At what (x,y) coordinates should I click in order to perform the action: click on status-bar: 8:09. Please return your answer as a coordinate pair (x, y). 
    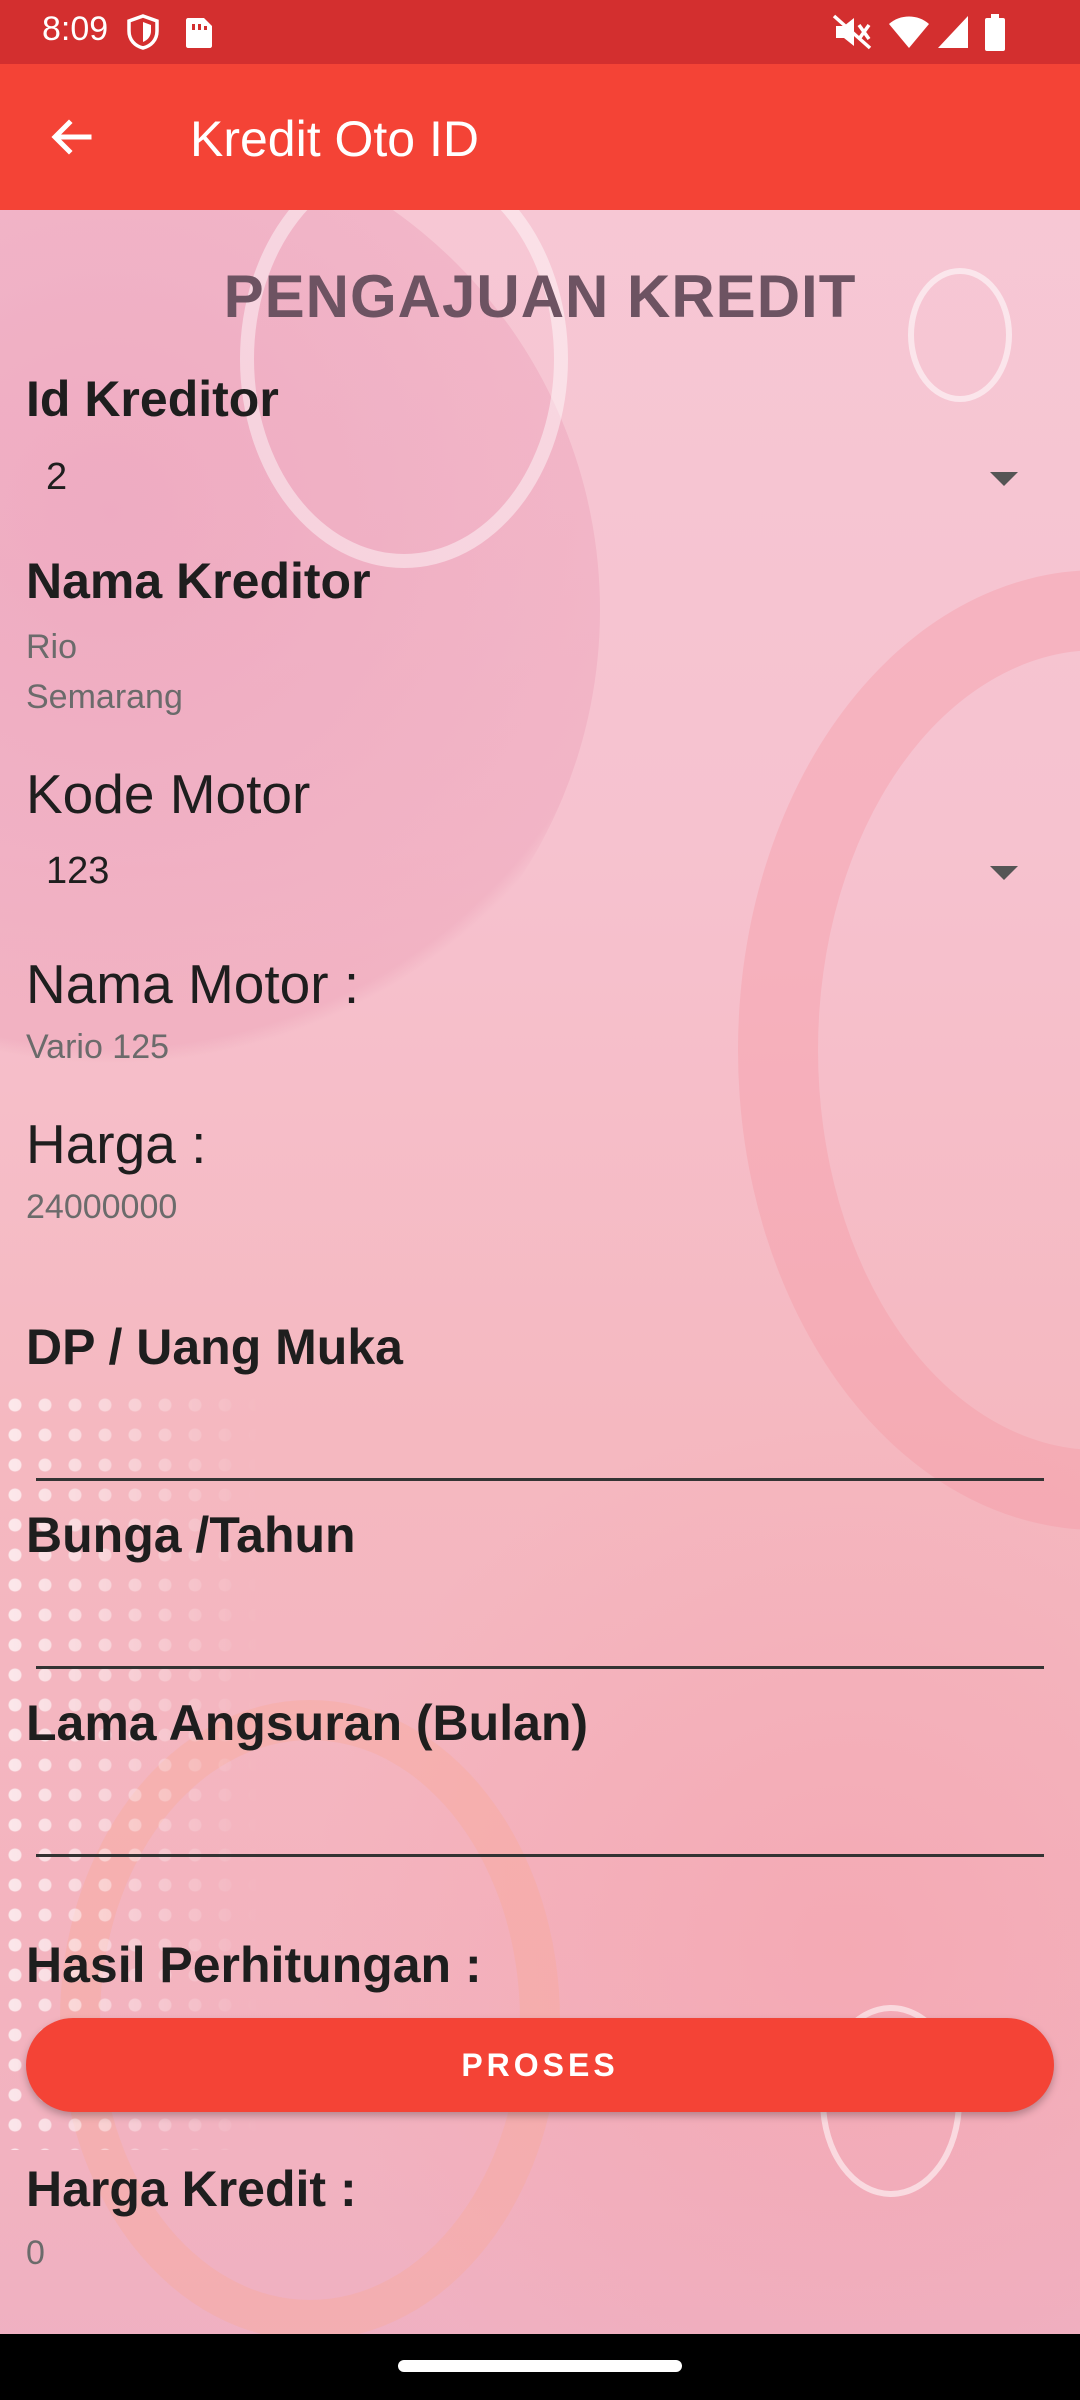
    Looking at the image, I should click on (540, 32).